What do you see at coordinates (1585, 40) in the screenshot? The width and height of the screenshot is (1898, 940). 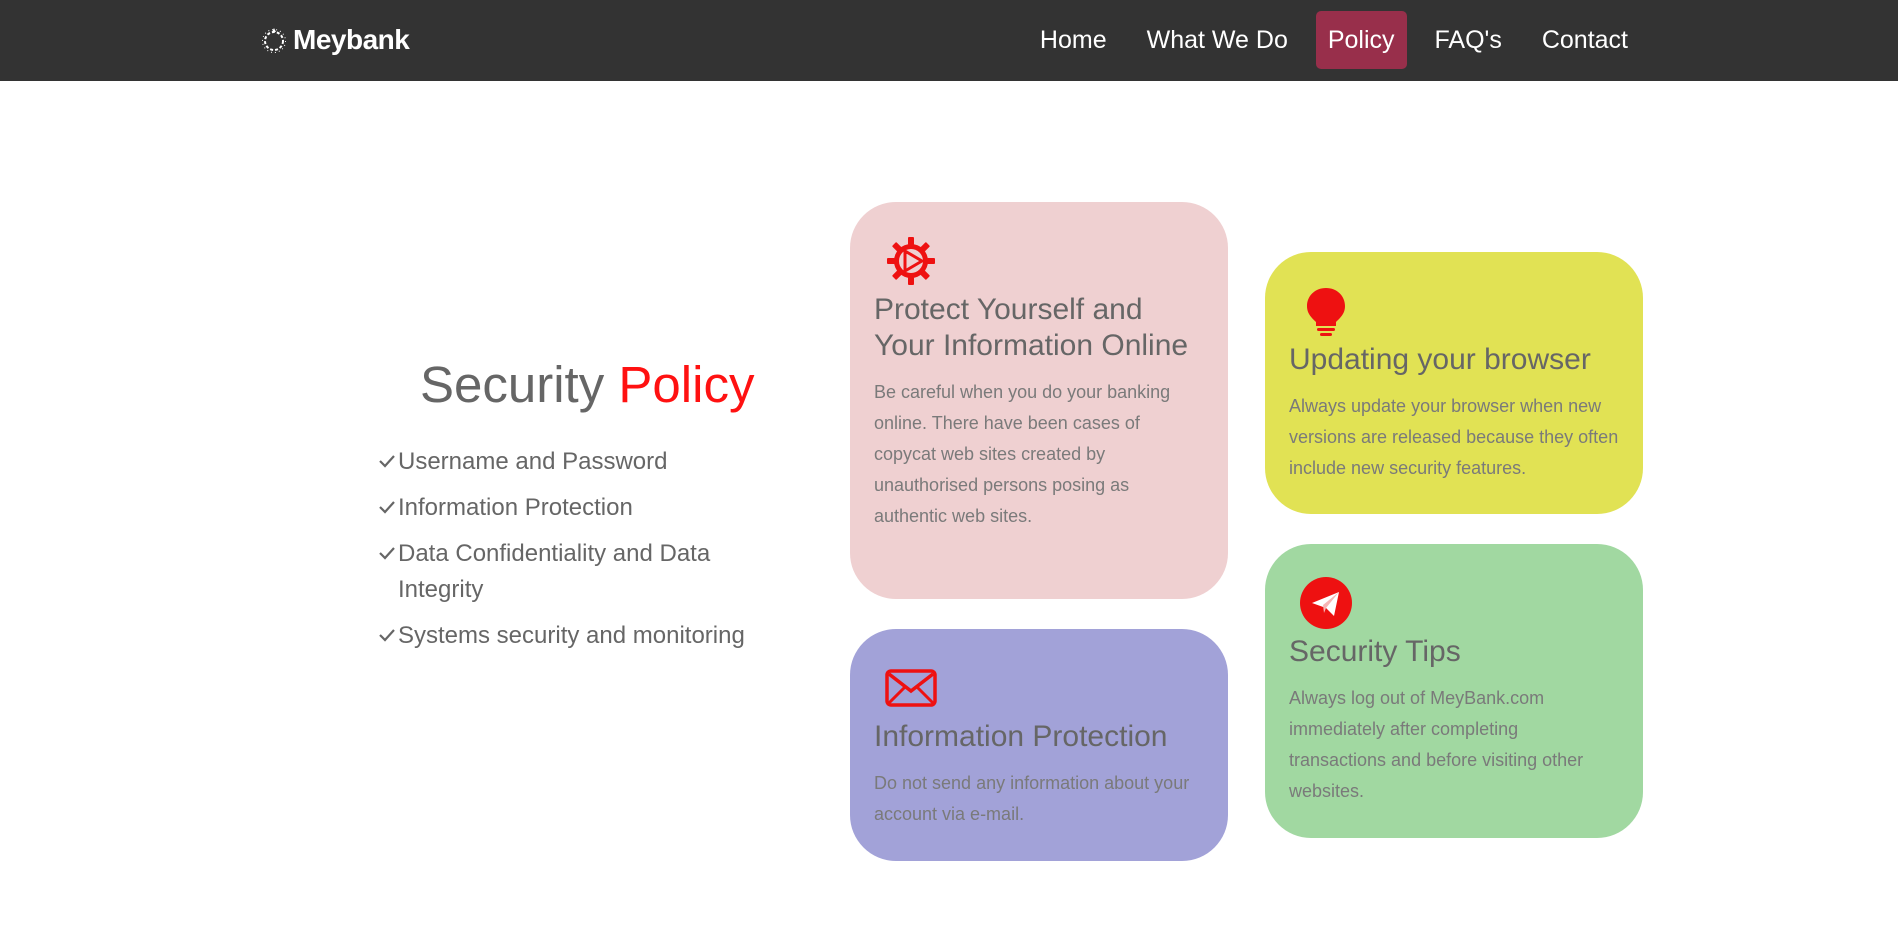 I see `nav-contact: Contact` at bounding box center [1585, 40].